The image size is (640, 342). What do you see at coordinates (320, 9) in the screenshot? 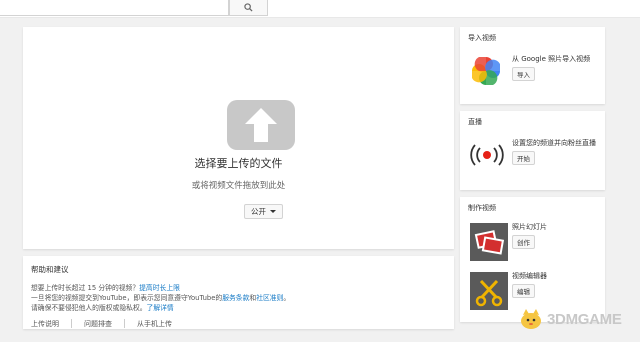
I see `top-bar` at bounding box center [320, 9].